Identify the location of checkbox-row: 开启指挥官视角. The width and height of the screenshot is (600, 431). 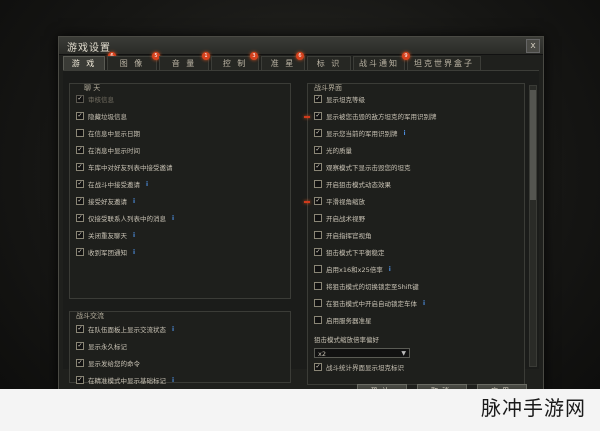
(343, 236).